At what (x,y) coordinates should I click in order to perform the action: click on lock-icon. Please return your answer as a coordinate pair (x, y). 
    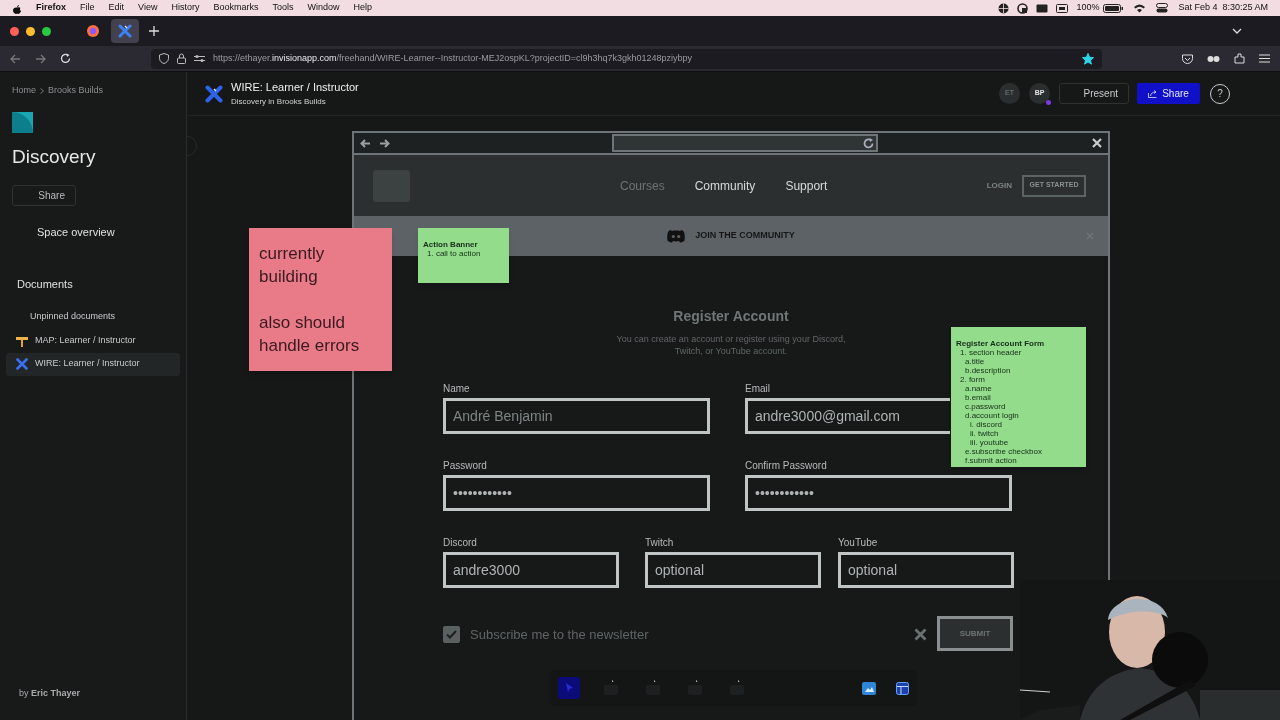
    Looking at the image, I should click on (181, 58).